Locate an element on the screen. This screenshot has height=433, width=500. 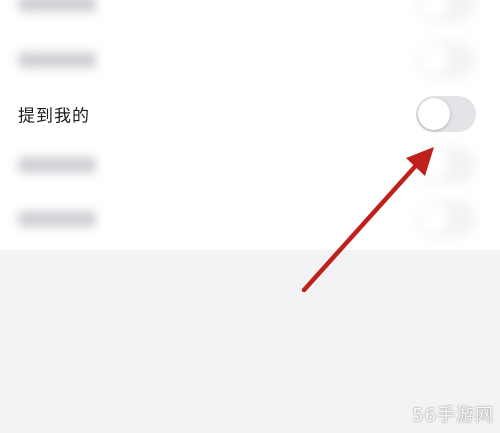
watermark: 56手游网 is located at coordinates (453, 415).